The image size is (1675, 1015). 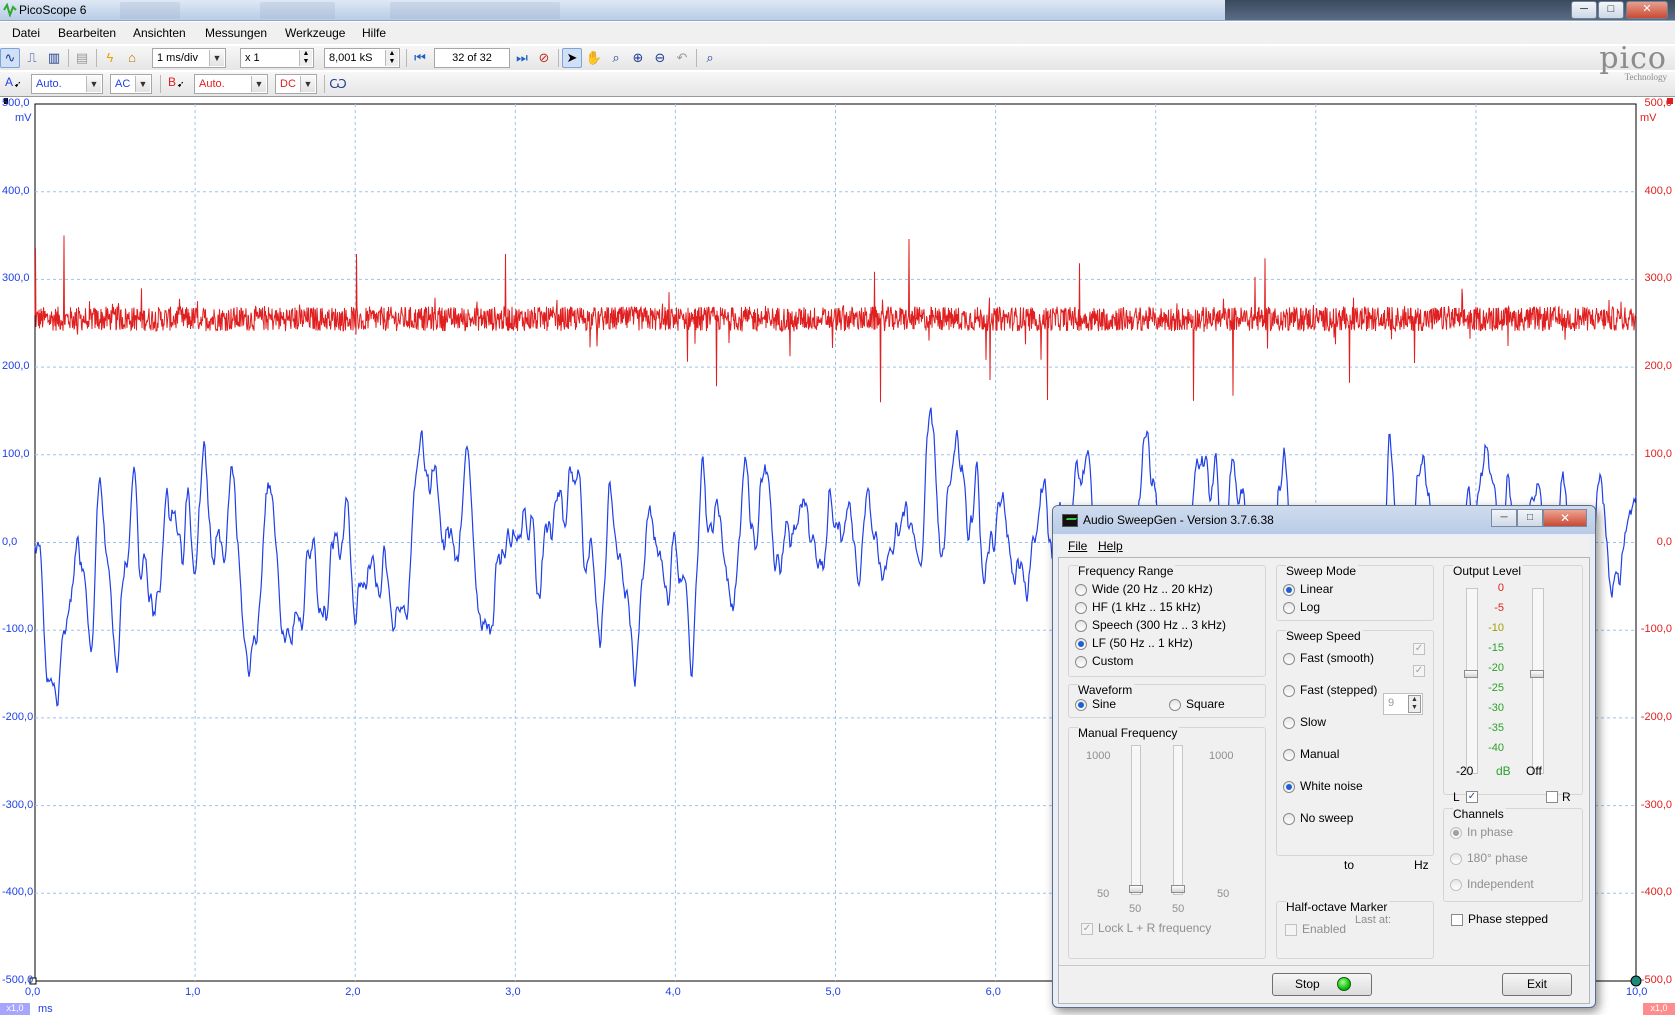 What do you see at coordinates (1472, 797) in the screenshot?
I see `channel-l-checkbox: ✓` at bounding box center [1472, 797].